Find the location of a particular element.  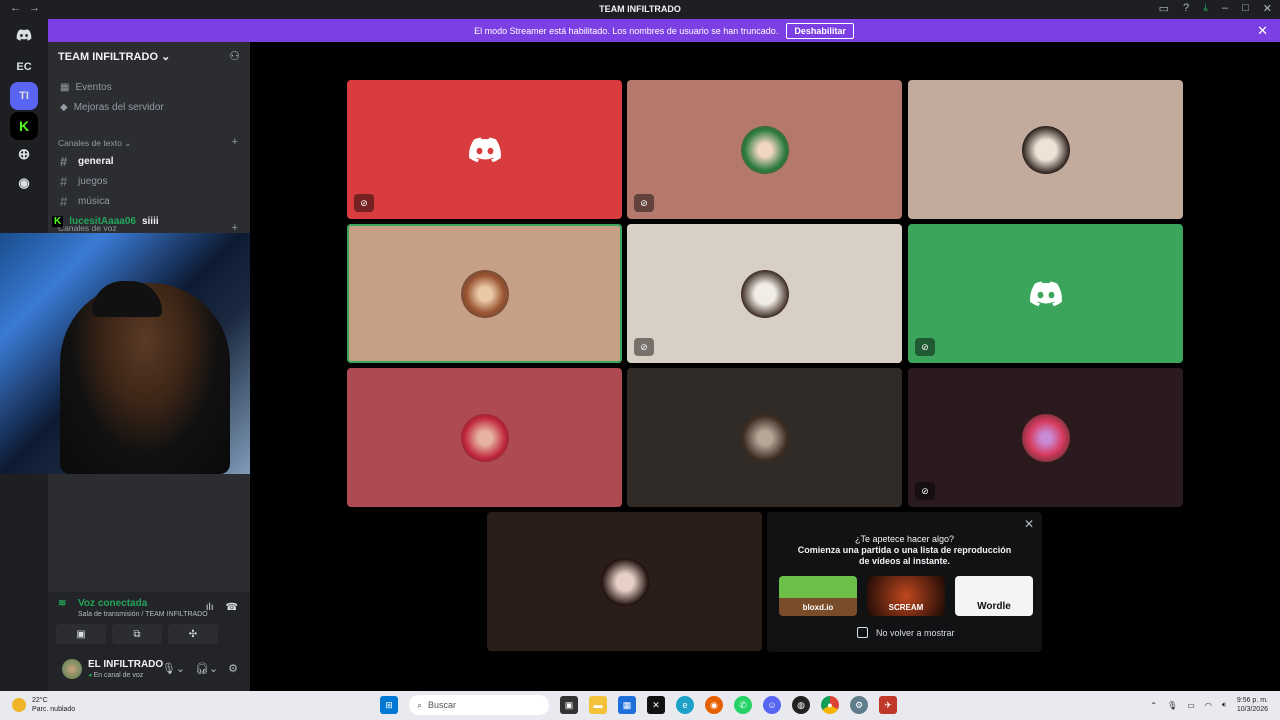

channel-general: # general is located at coordinates (87, 161).